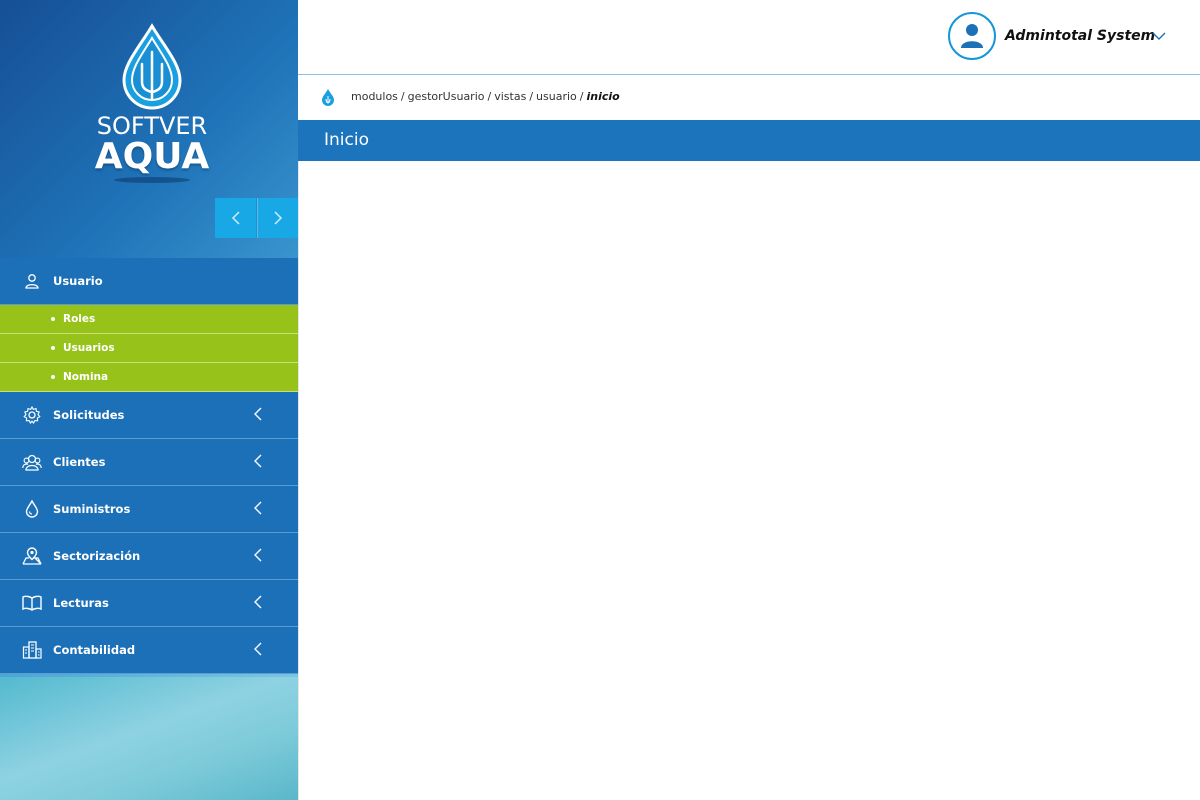 The image size is (1200, 800). What do you see at coordinates (603, 96) in the screenshot?
I see `breadcrumb-current: inicio` at bounding box center [603, 96].